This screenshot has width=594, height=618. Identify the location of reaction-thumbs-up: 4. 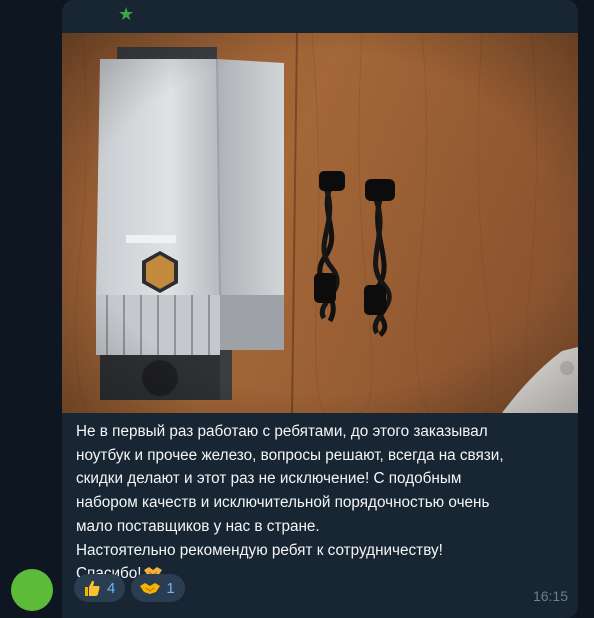
(100, 588).